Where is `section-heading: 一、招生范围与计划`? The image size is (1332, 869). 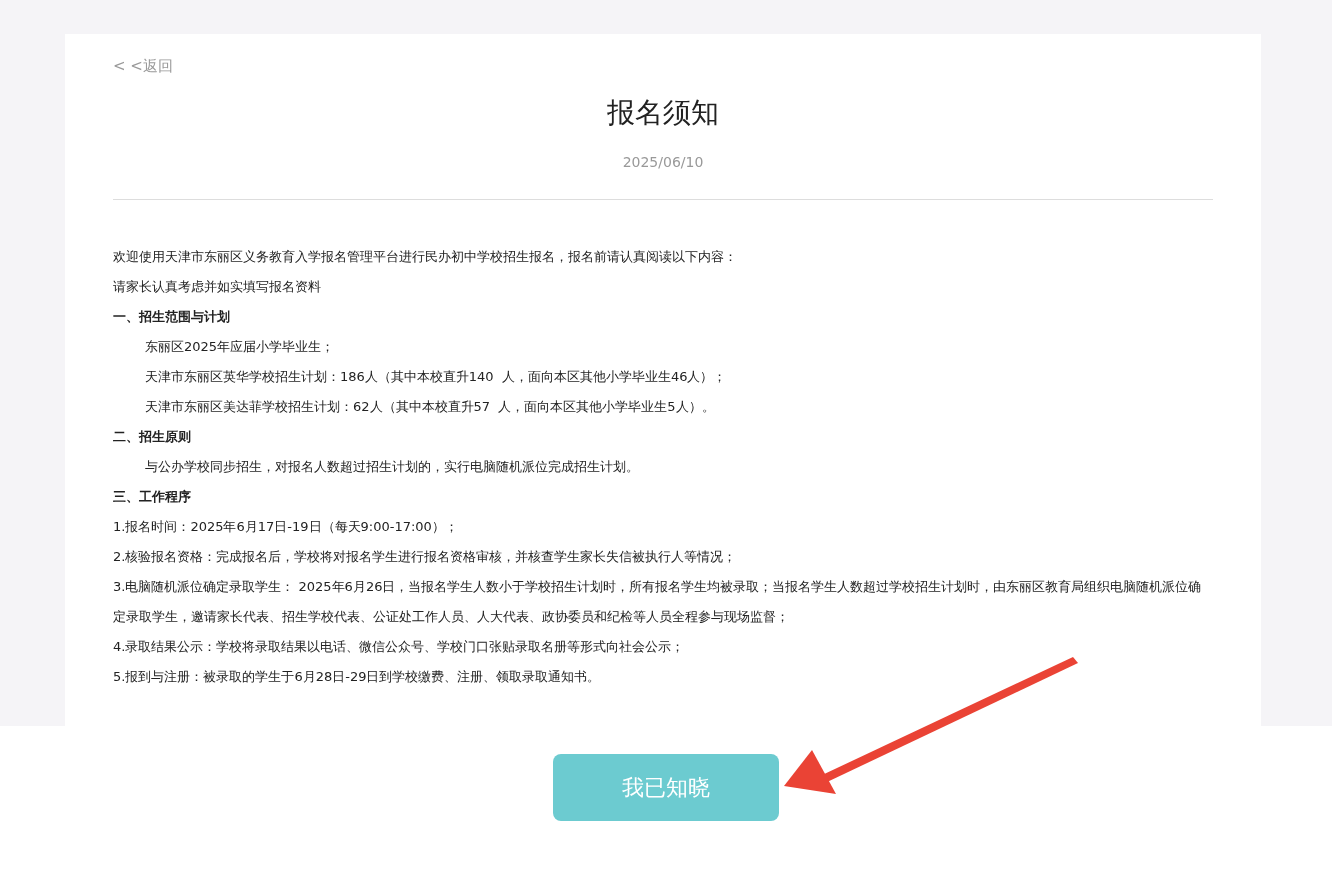
section-heading: 一、招生范围与计划 is located at coordinates (172, 317).